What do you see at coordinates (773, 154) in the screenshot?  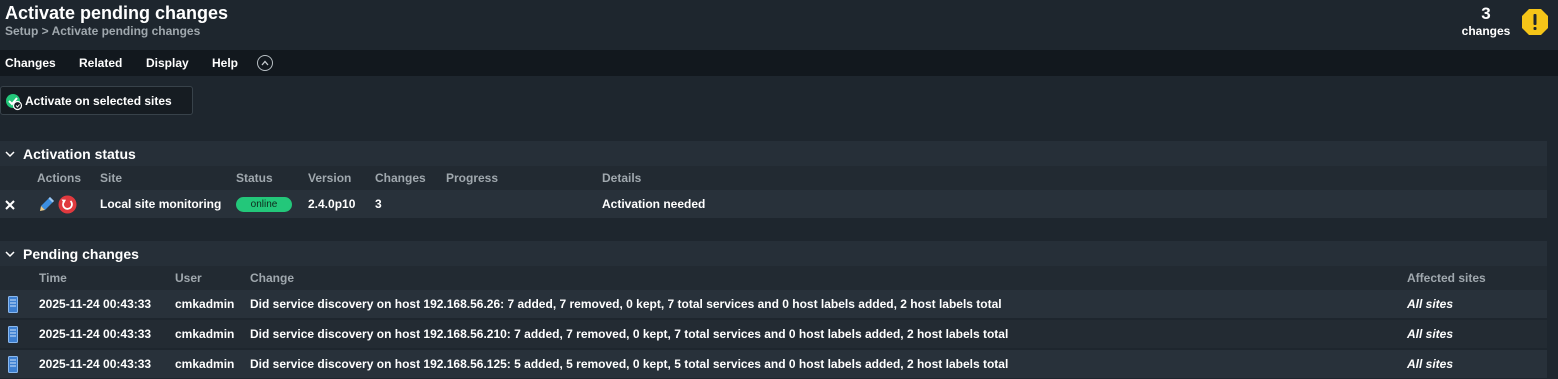 I see `activation-status-section-header: Activation status` at bounding box center [773, 154].